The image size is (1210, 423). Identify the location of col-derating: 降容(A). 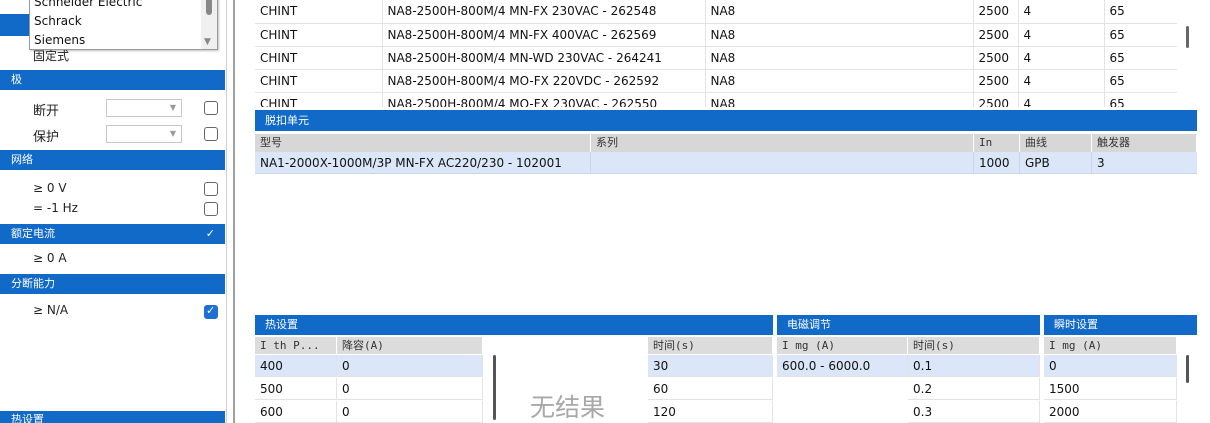
(410, 345).